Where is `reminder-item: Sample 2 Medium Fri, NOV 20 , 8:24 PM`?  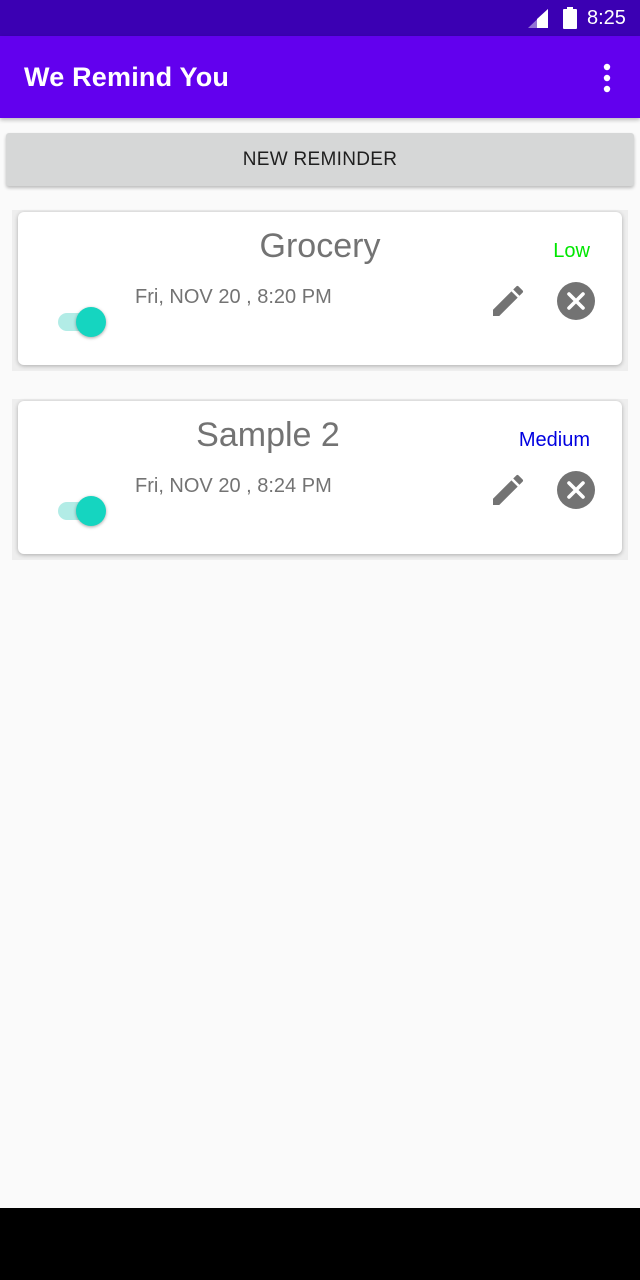
reminder-item: Sample 2 Medium Fri, NOV 20 , 8:24 PM is located at coordinates (320, 479).